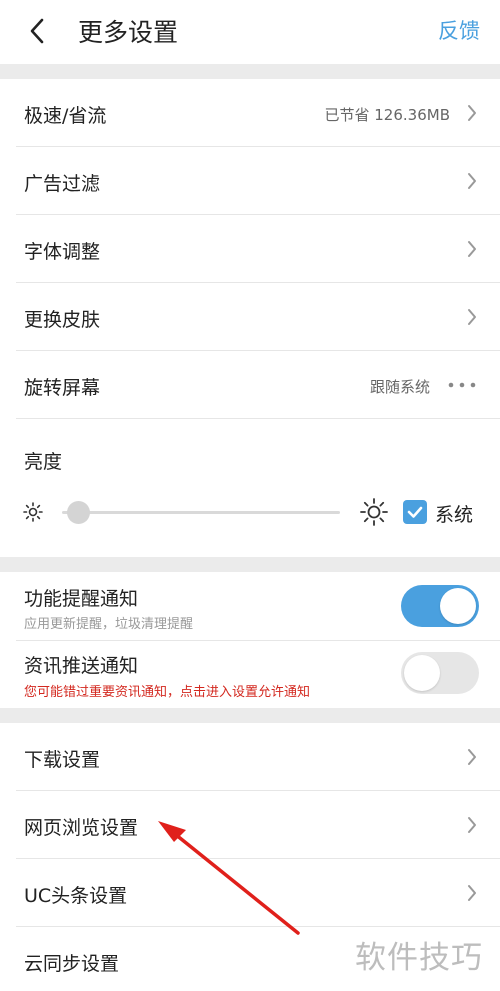  I want to click on news-notice-toggle, so click(440, 673).